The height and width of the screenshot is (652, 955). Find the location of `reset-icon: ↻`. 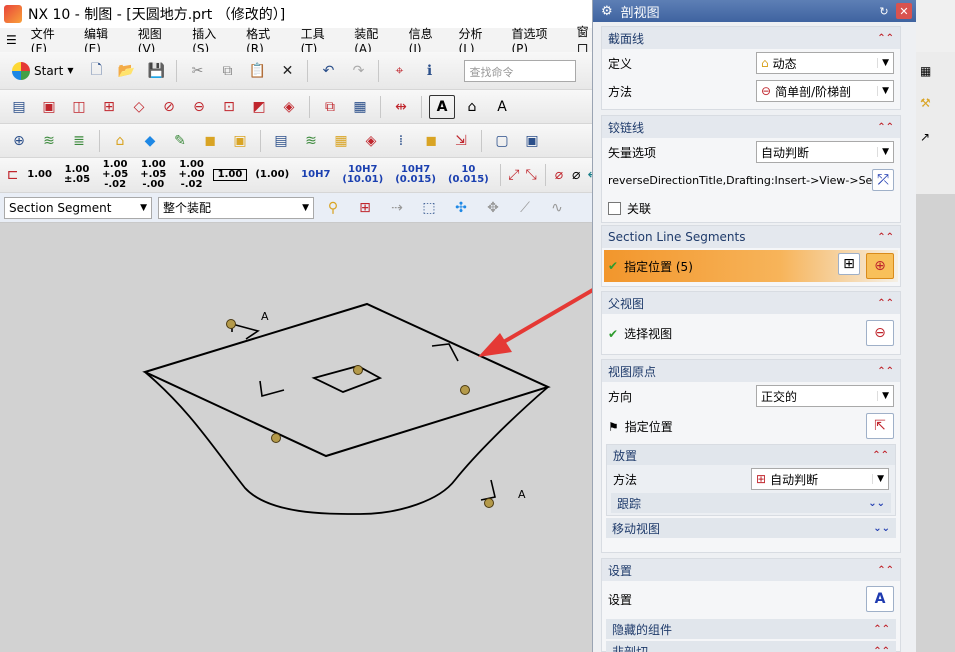

reset-icon: ↻ is located at coordinates (884, 11).